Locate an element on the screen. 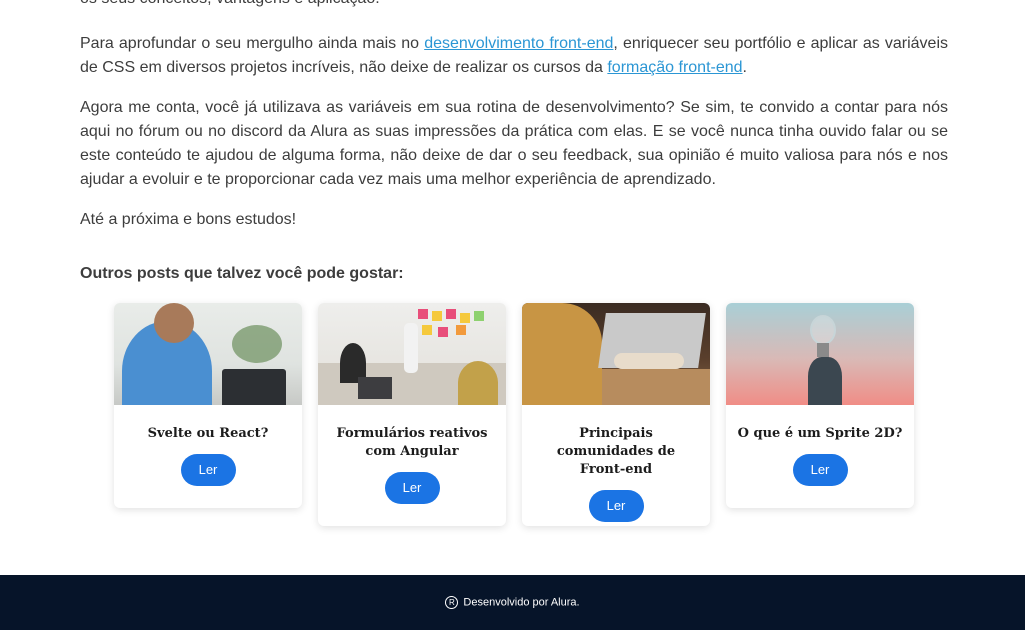 This screenshot has height=630, width=1025. link-front-end-formation: formação front-end is located at coordinates (674, 67).